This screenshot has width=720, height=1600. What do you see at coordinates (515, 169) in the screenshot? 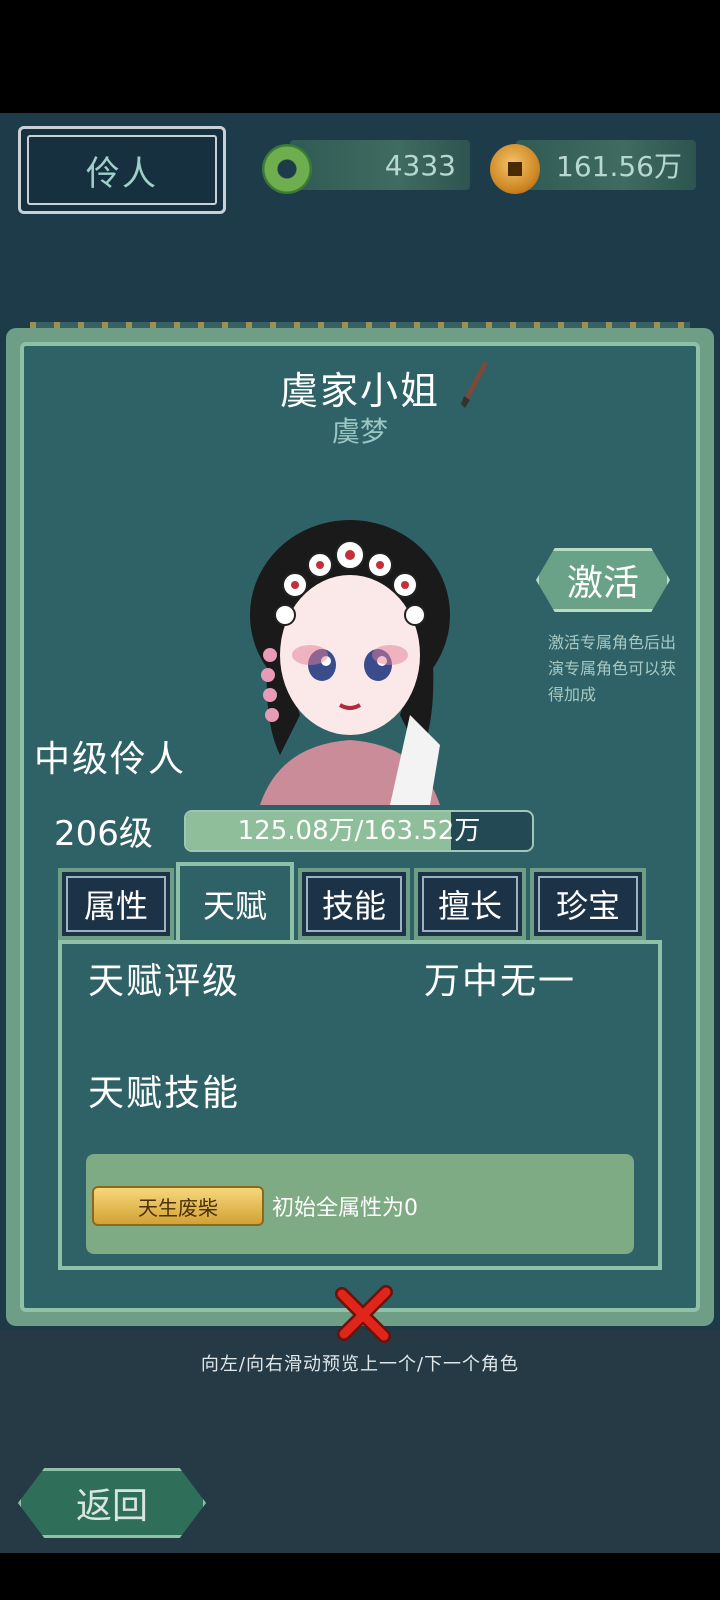
I see `copper-coin-icon` at bounding box center [515, 169].